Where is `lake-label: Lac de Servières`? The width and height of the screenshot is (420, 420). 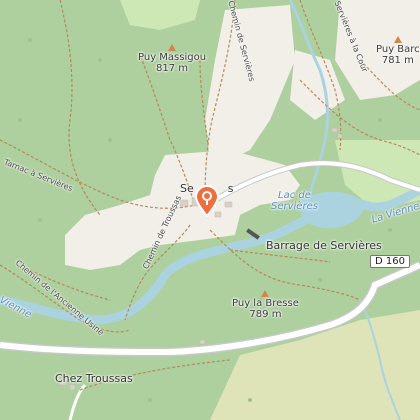 lake-label: Lac de Servières is located at coordinates (294, 201).